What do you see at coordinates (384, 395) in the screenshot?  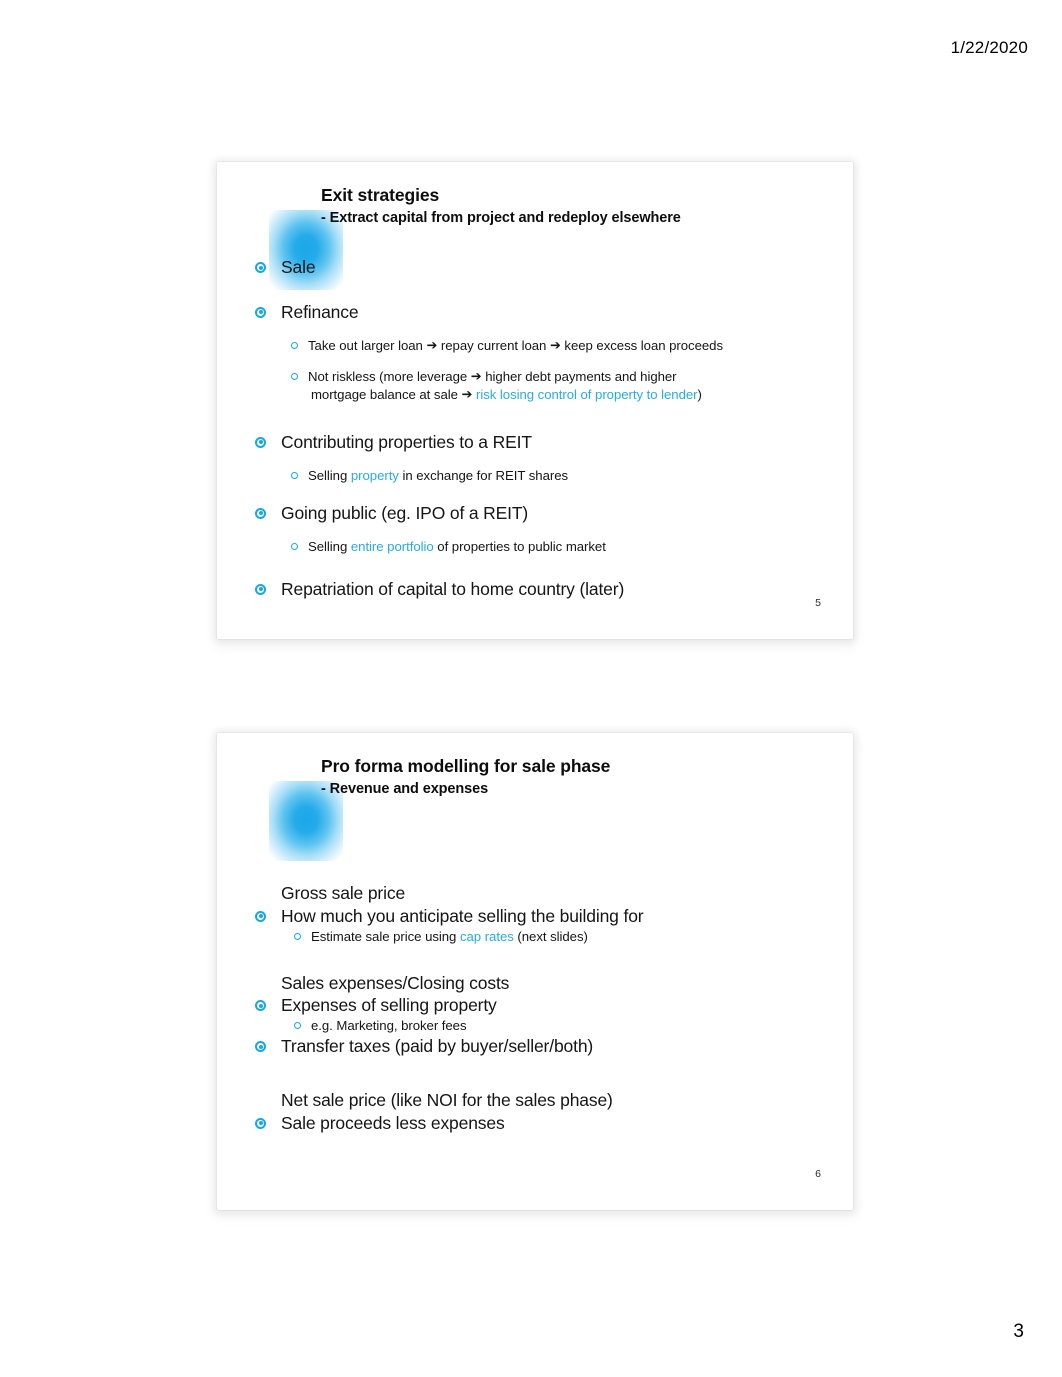 I see `sub-bullet-text-c: mortgage balance at sale` at bounding box center [384, 395].